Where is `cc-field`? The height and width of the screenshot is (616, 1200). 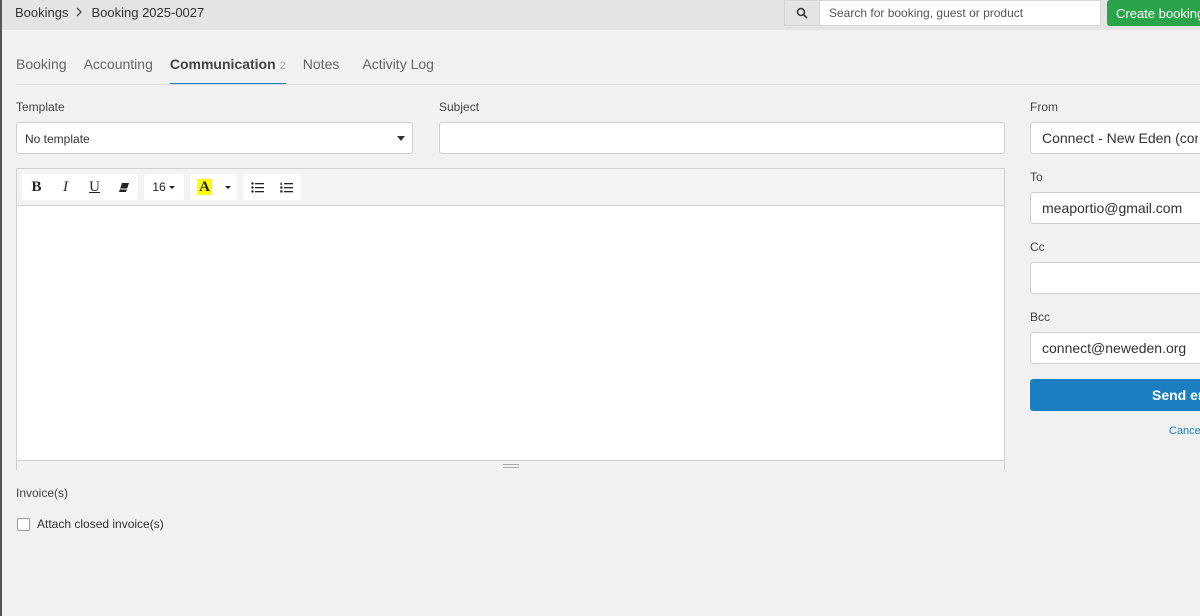 cc-field is located at coordinates (1115, 278).